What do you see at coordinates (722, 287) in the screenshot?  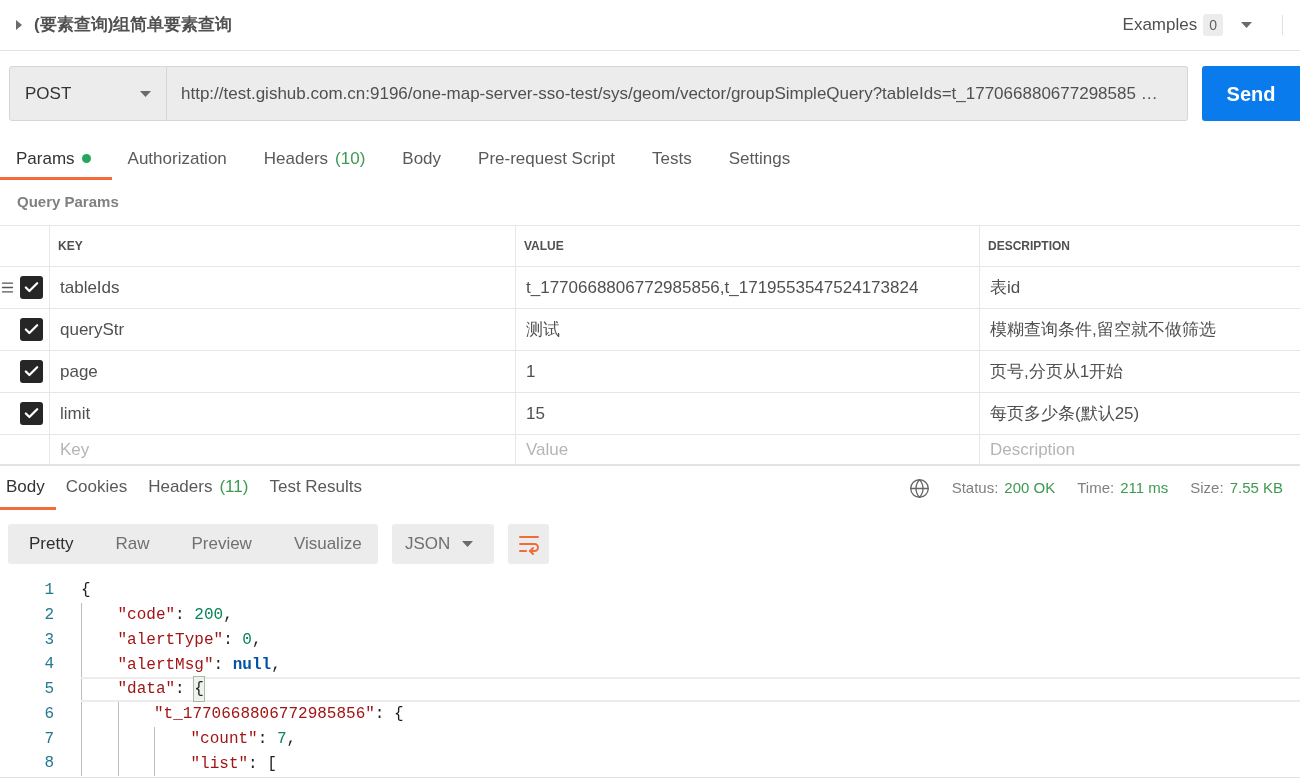 I see `param-value: t_1770668806772985856,t_1719553547524173824` at bounding box center [722, 287].